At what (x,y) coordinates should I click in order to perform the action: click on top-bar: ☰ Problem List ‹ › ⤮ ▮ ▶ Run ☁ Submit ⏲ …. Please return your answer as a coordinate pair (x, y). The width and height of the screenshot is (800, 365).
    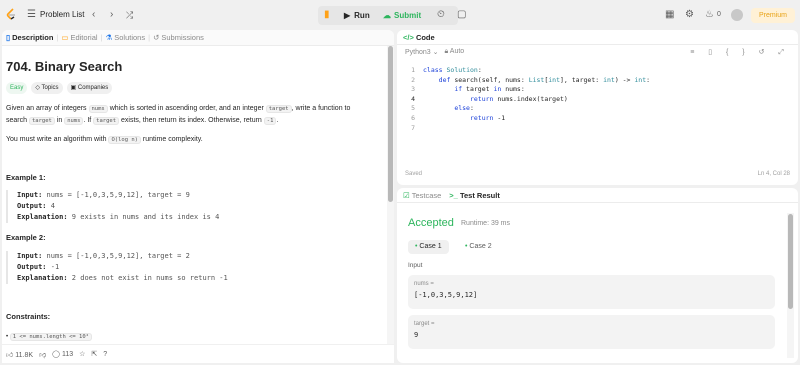
    Looking at the image, I should click on (400, 15).